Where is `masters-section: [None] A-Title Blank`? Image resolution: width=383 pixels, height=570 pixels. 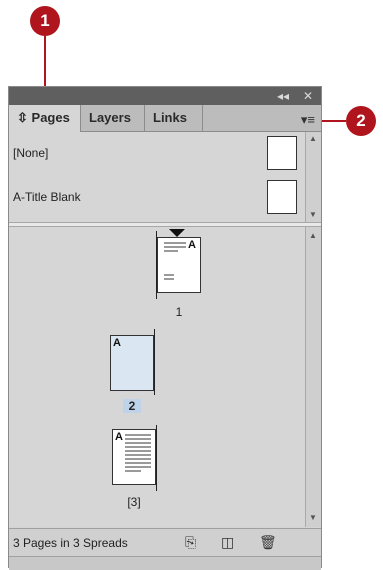
masters-section: [None] A-Title Blank is located at coordinates (157, 177).